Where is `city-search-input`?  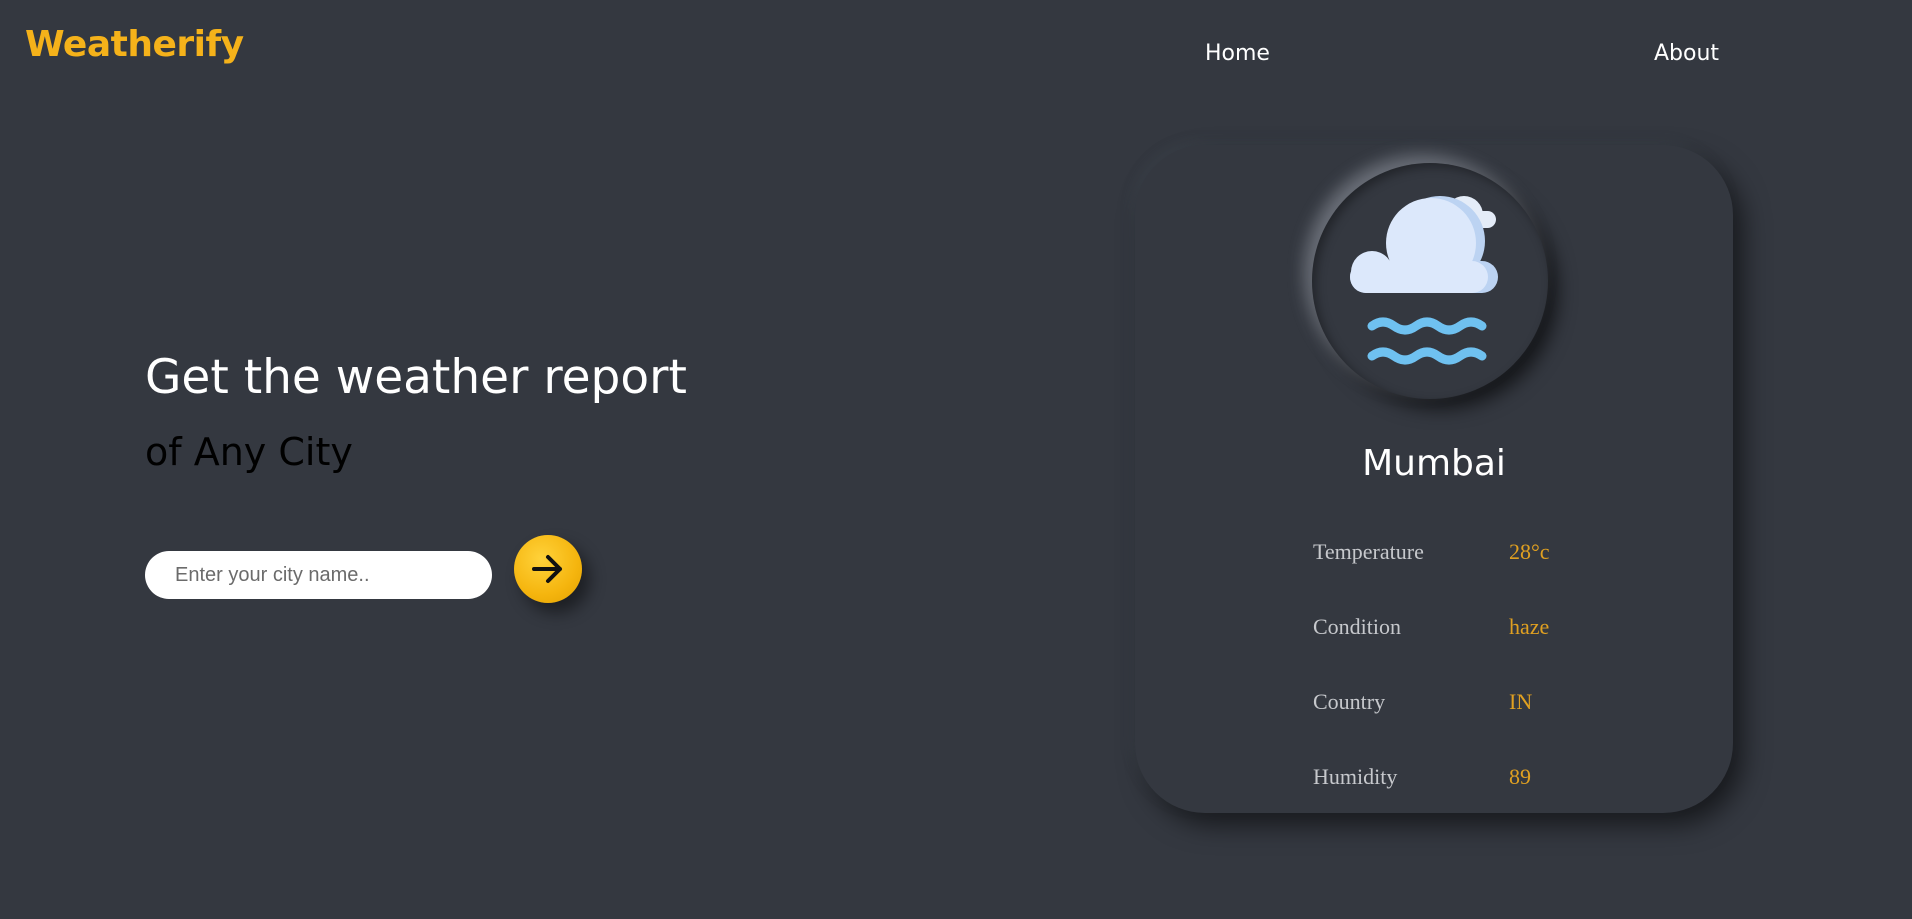 city-search-input is located at coordinates (318, 575).